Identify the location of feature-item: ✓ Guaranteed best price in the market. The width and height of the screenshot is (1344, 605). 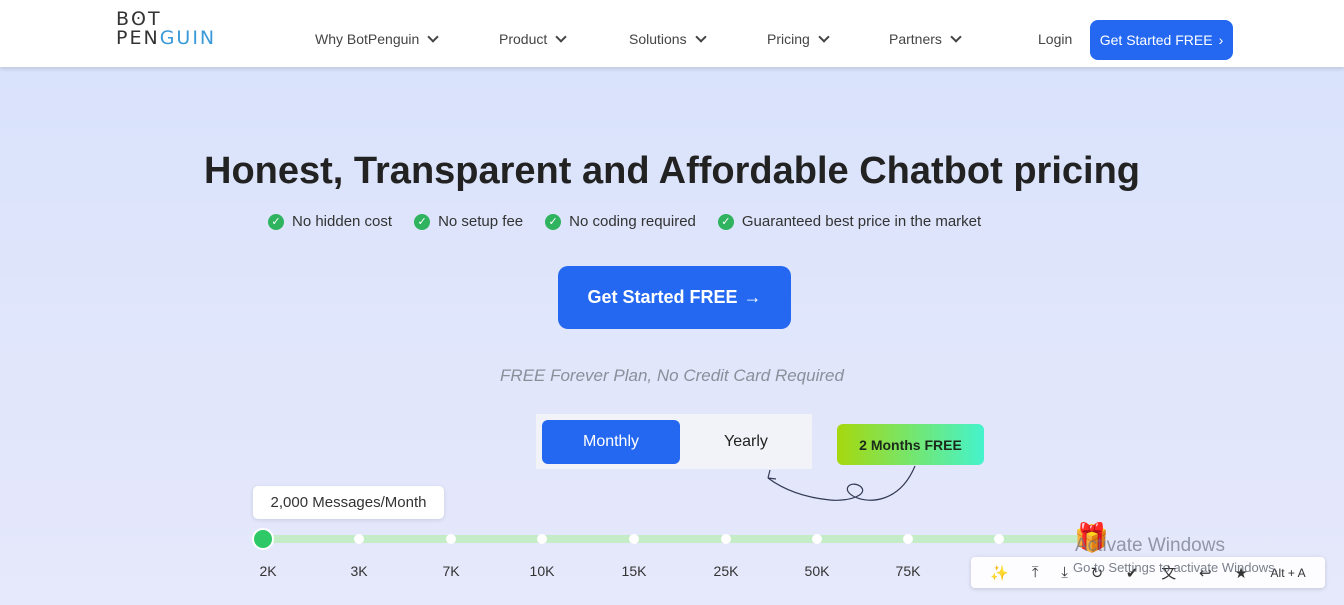
(849, 221).